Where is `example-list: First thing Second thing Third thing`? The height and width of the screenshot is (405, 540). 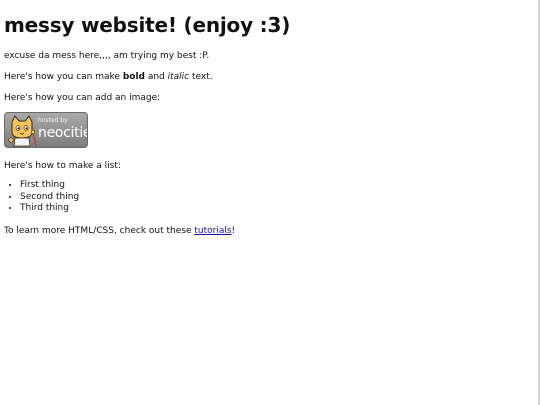
example-list: First thing Second thing Third thing is located at coordinates (41, 197).